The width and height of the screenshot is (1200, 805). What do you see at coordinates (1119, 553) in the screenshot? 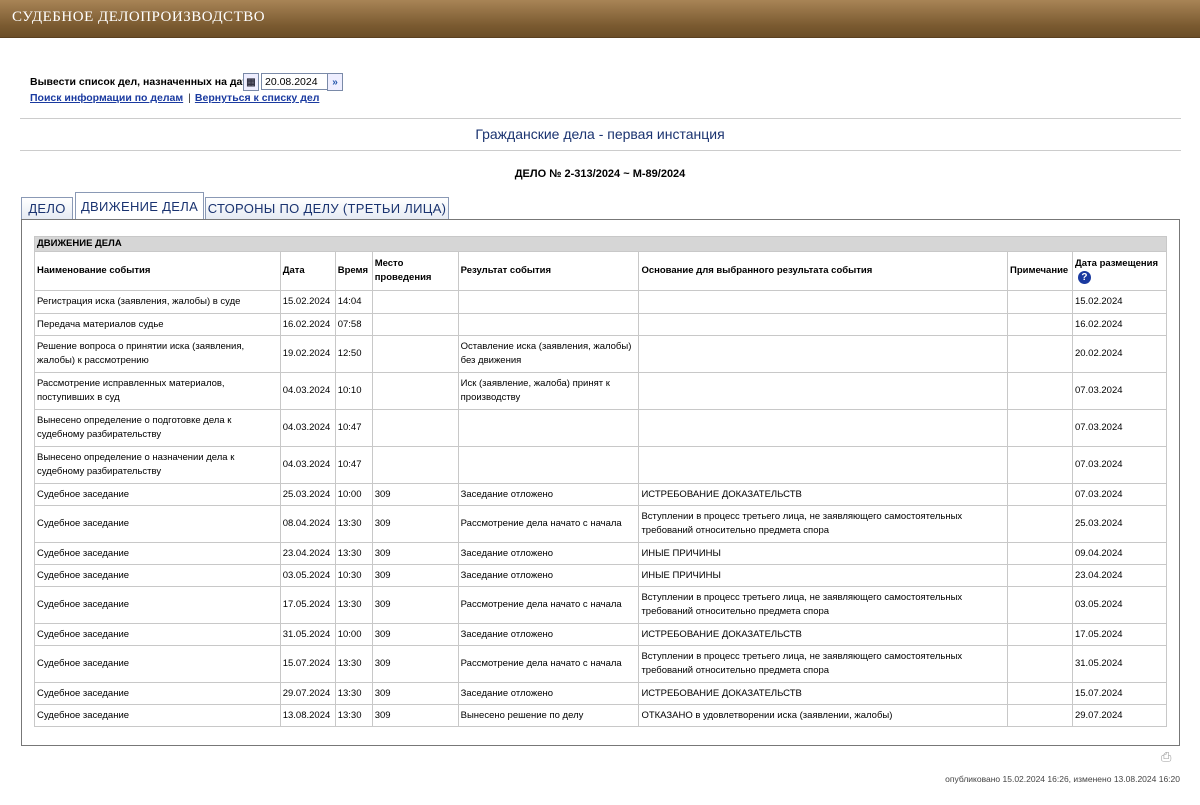
I see `table-cell: 09.04.2024` at bounding box center [1119, 553].